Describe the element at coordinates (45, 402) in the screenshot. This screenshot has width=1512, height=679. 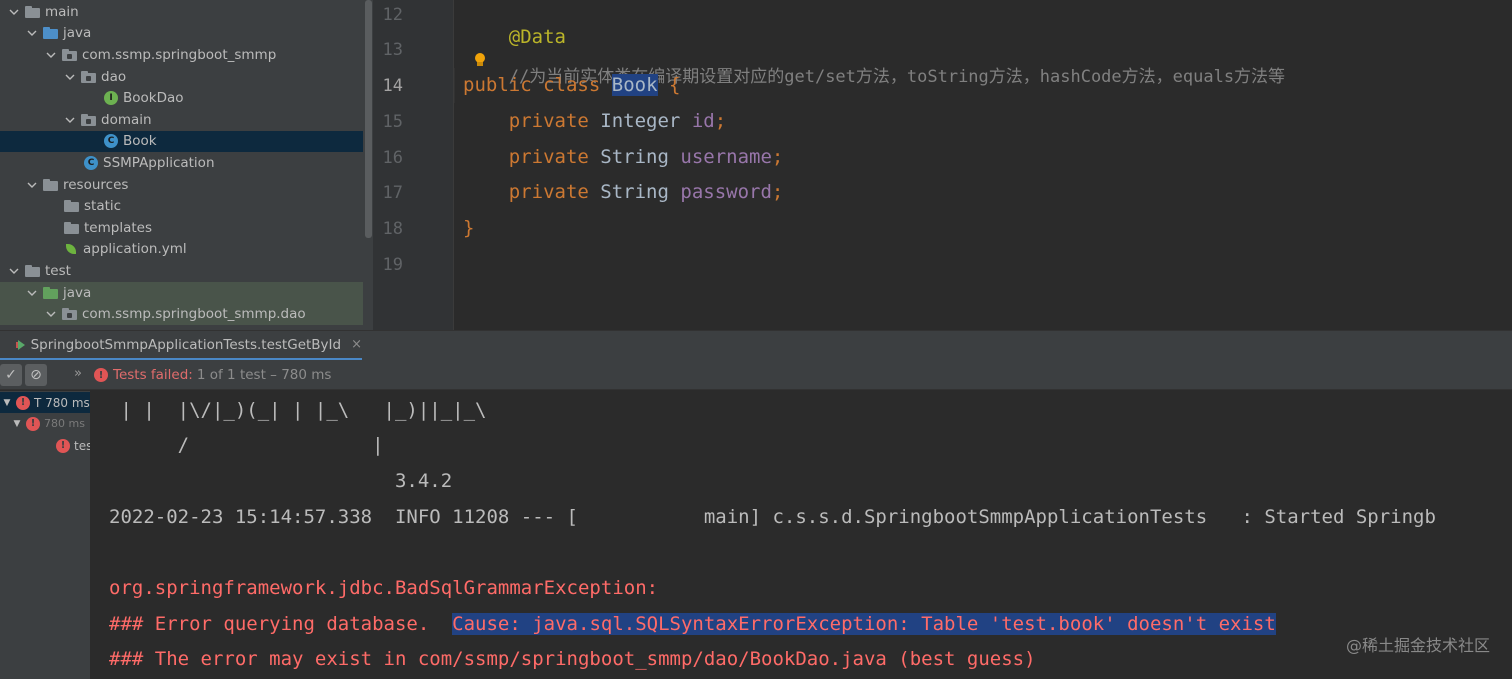
I see `test-tree-root: ▼ ! T 780 ms` at that location.